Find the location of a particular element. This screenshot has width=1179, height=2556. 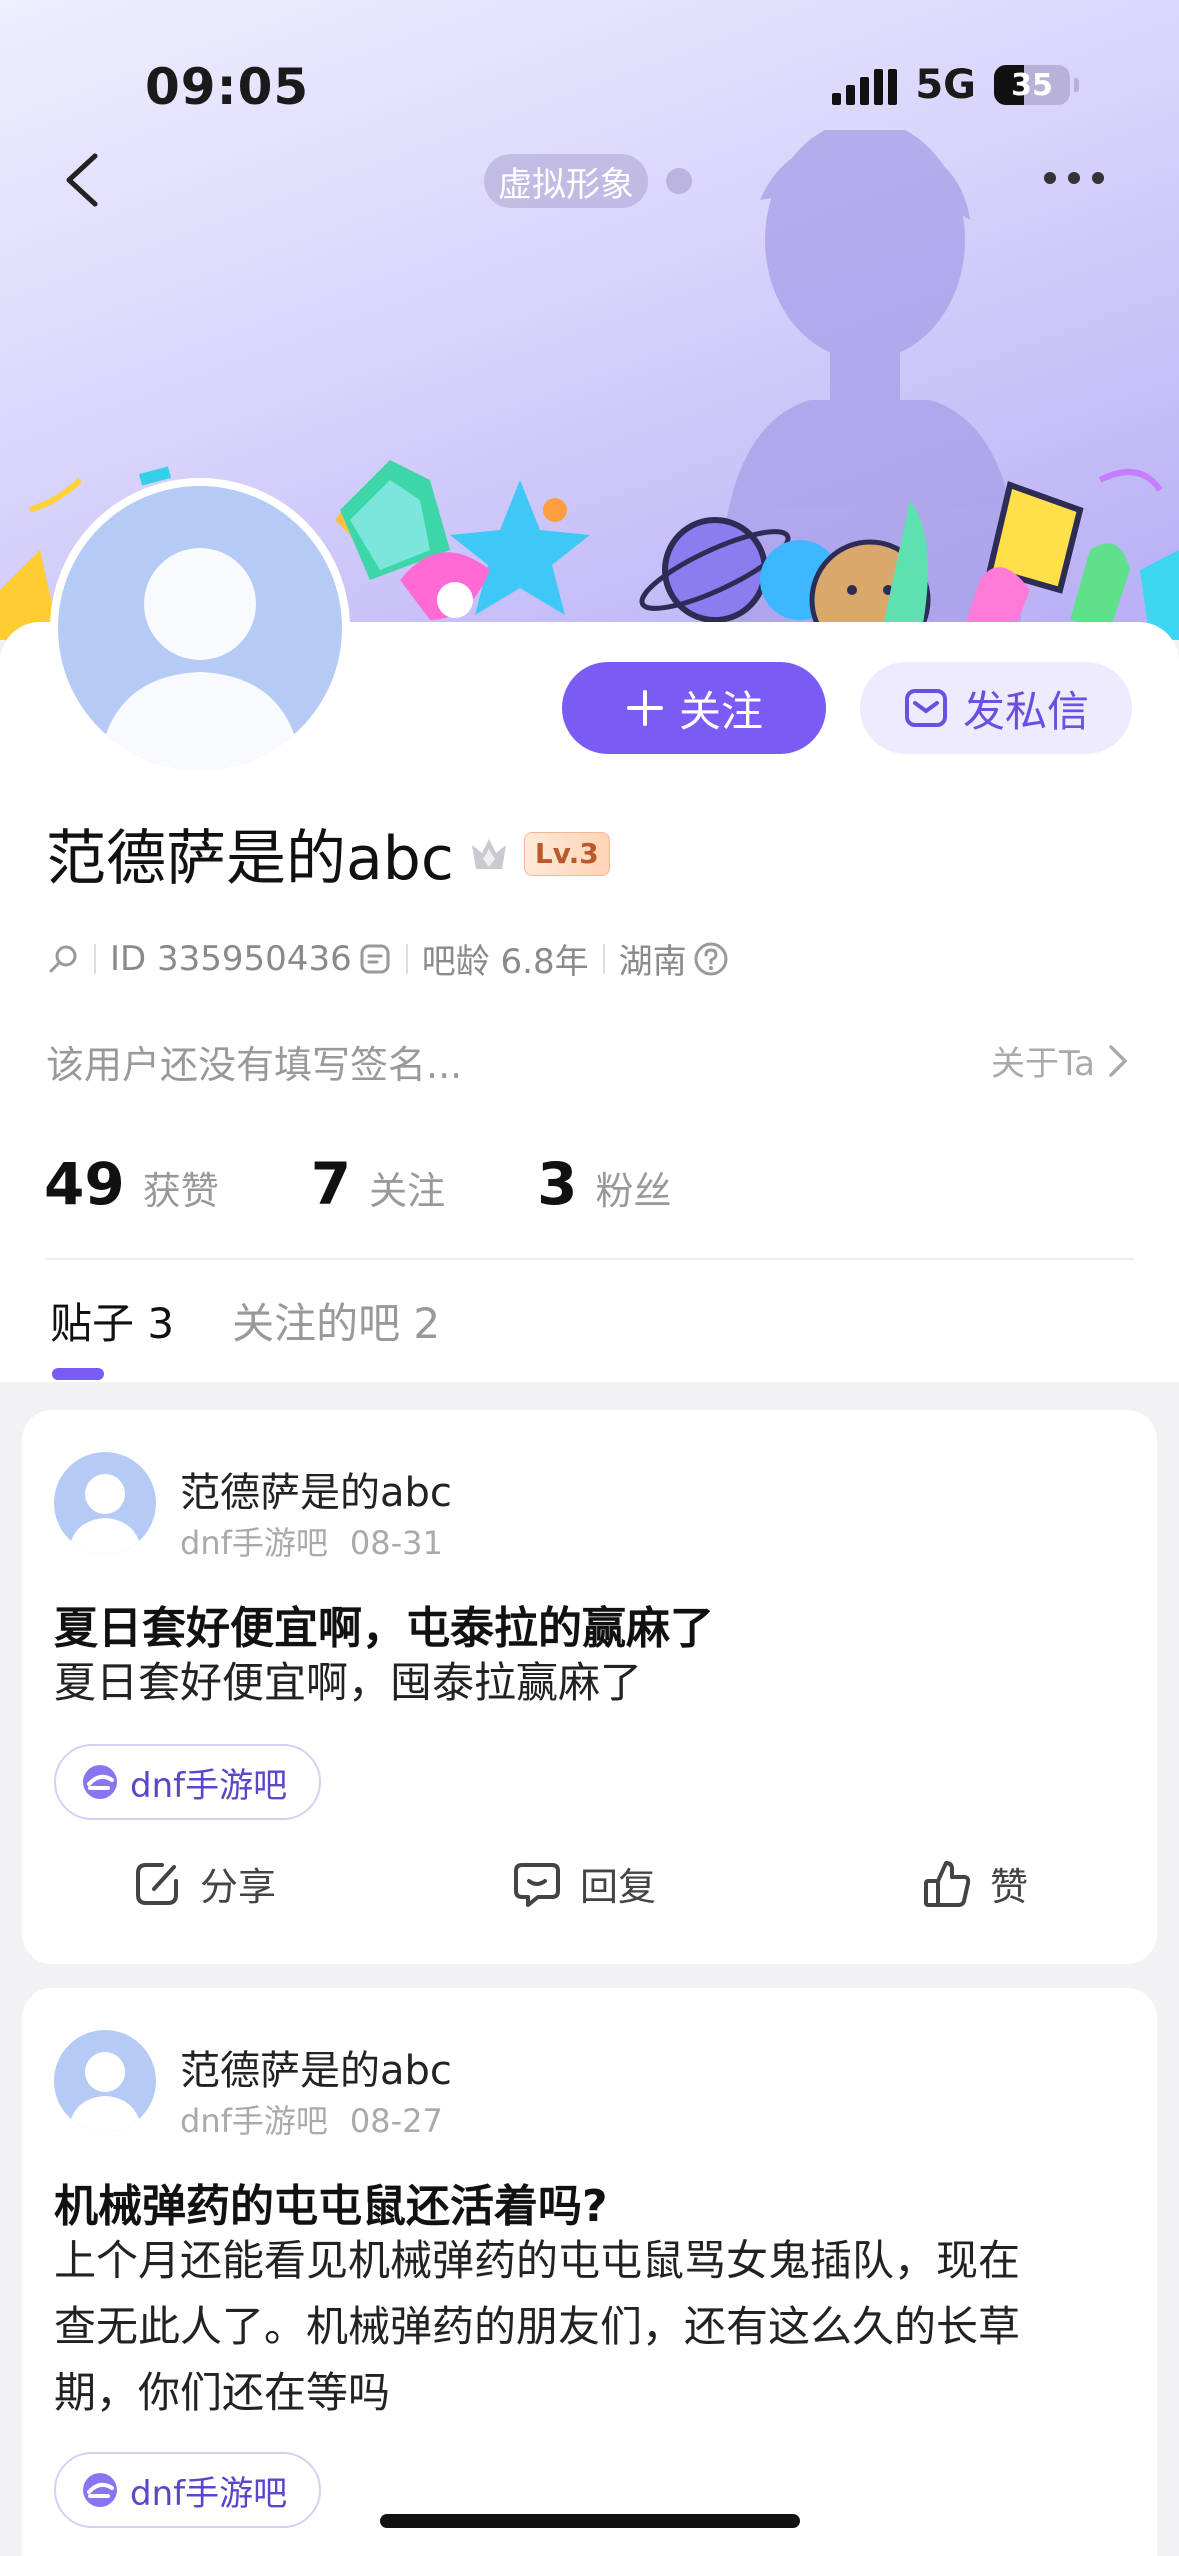

tab-indicator is located at coordinates (78, 1374).